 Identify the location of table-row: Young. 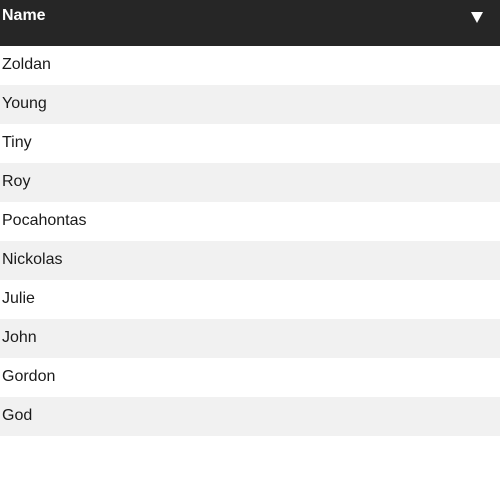
(250, 104).